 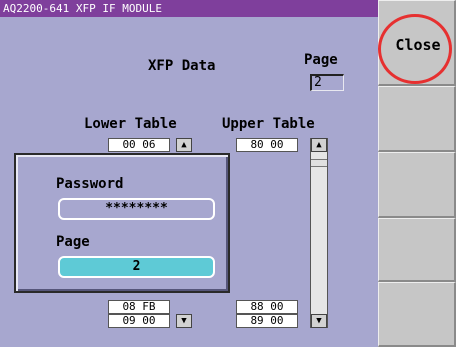 What do you see at coordinates (267, 321) in the screenshot?
I see `upper-table-row: 89 00` at bounding box center [267, 321].